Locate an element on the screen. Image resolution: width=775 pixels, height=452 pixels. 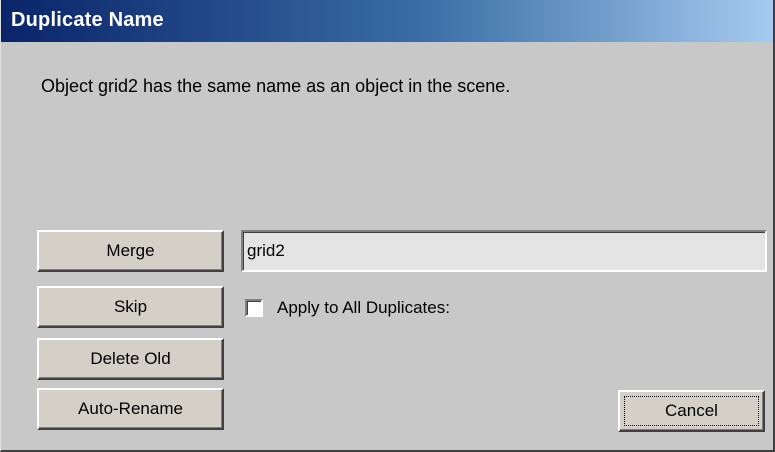
auto-rename-button: Auto-Rename is located at coordinates (130, 409).